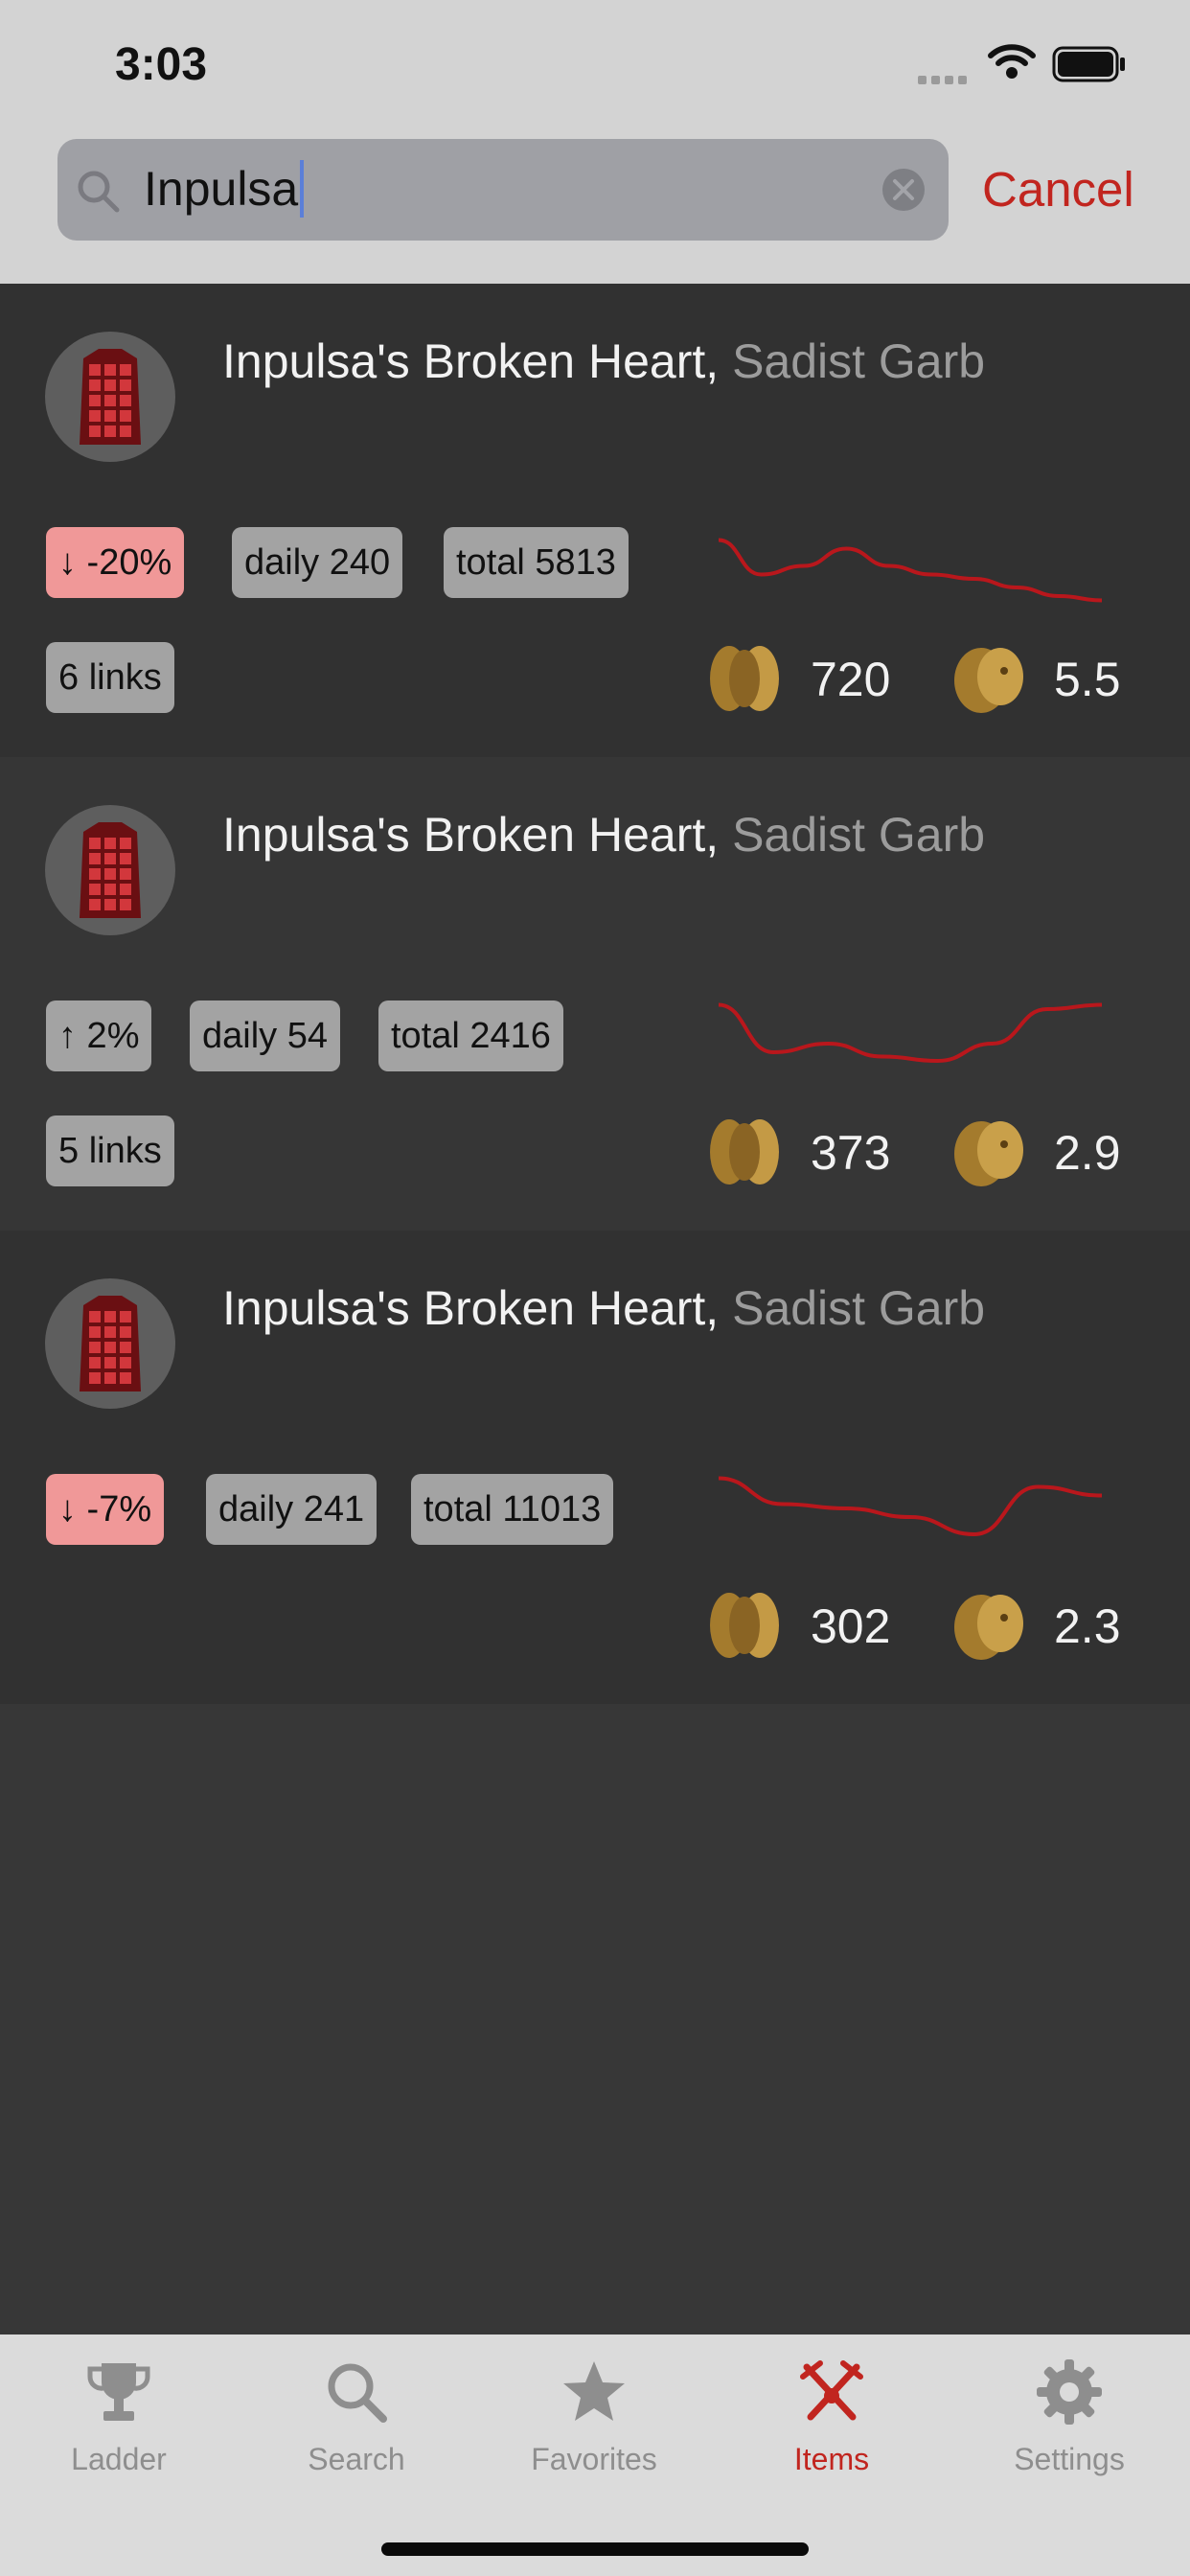  What do you see at coordinates (1070, 2459) in the screenshot?
I see `tab-label: Settings` at bounding box center [1070, 2459].